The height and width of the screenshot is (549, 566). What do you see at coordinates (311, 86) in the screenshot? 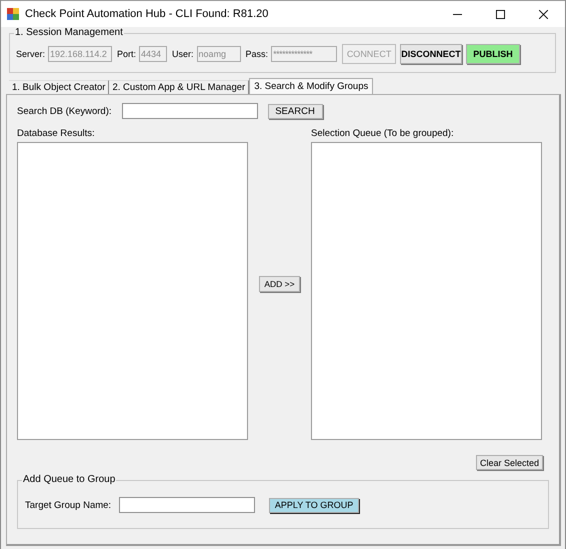
I see `tab: 3. Search & Modify Groups` at bounding box center [311, 86].